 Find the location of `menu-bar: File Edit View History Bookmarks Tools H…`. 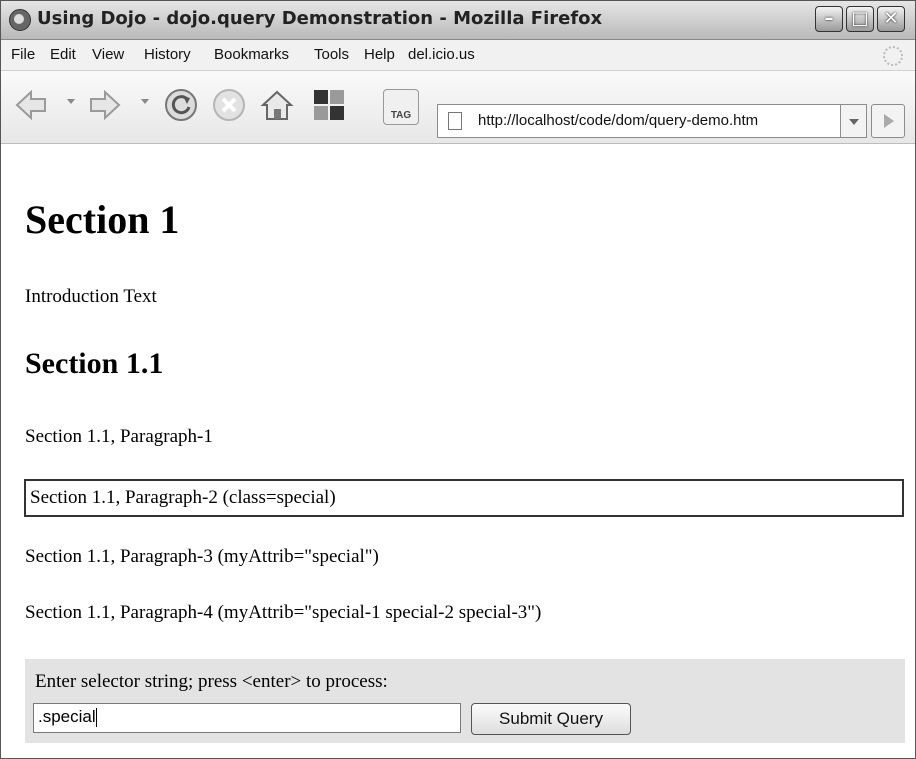

menu-bar: File Edit View History Bookmarks Tools H… is located at coordinates (458, 55).